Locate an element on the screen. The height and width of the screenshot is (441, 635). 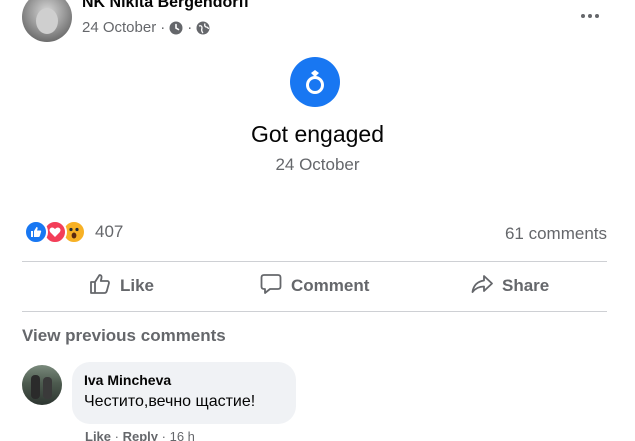
share-button: Share is located at coordinates (509, 286).